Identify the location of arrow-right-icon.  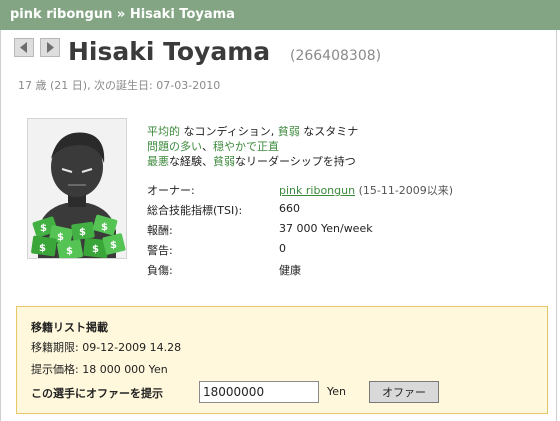
(50, 47).